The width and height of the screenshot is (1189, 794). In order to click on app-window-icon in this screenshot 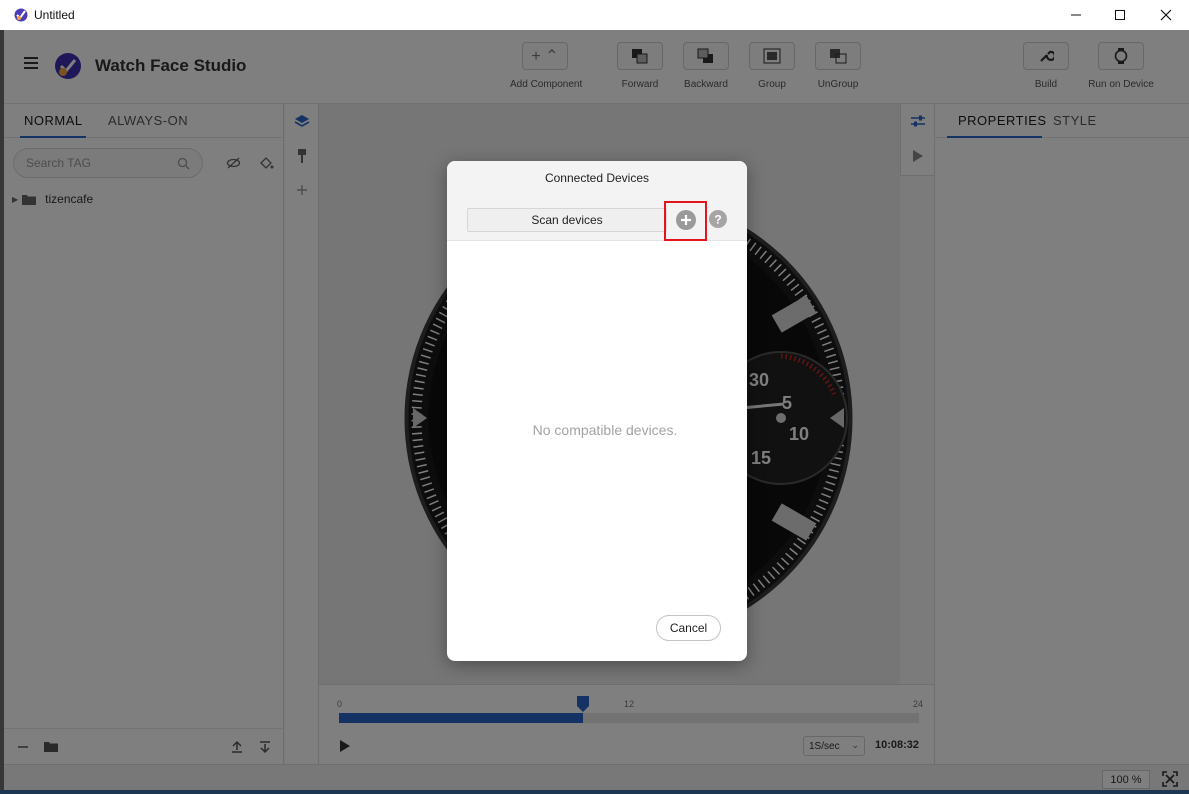, I will do `click(21, 15)`.